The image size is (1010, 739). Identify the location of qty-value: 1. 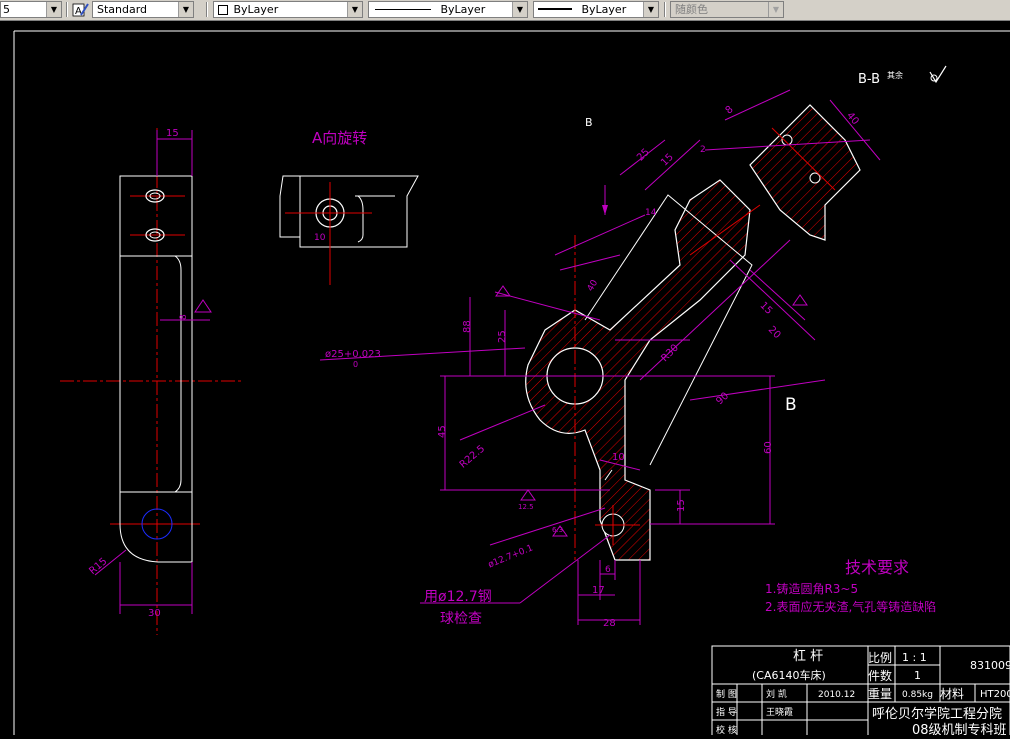
(917, 675).